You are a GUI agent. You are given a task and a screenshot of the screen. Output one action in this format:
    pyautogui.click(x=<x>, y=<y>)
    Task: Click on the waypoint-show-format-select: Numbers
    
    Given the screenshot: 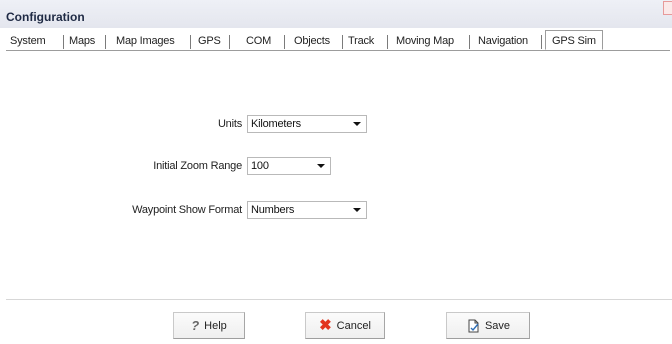 What is the action you would take?
    pyautogui.click(x=307, y=210)
    